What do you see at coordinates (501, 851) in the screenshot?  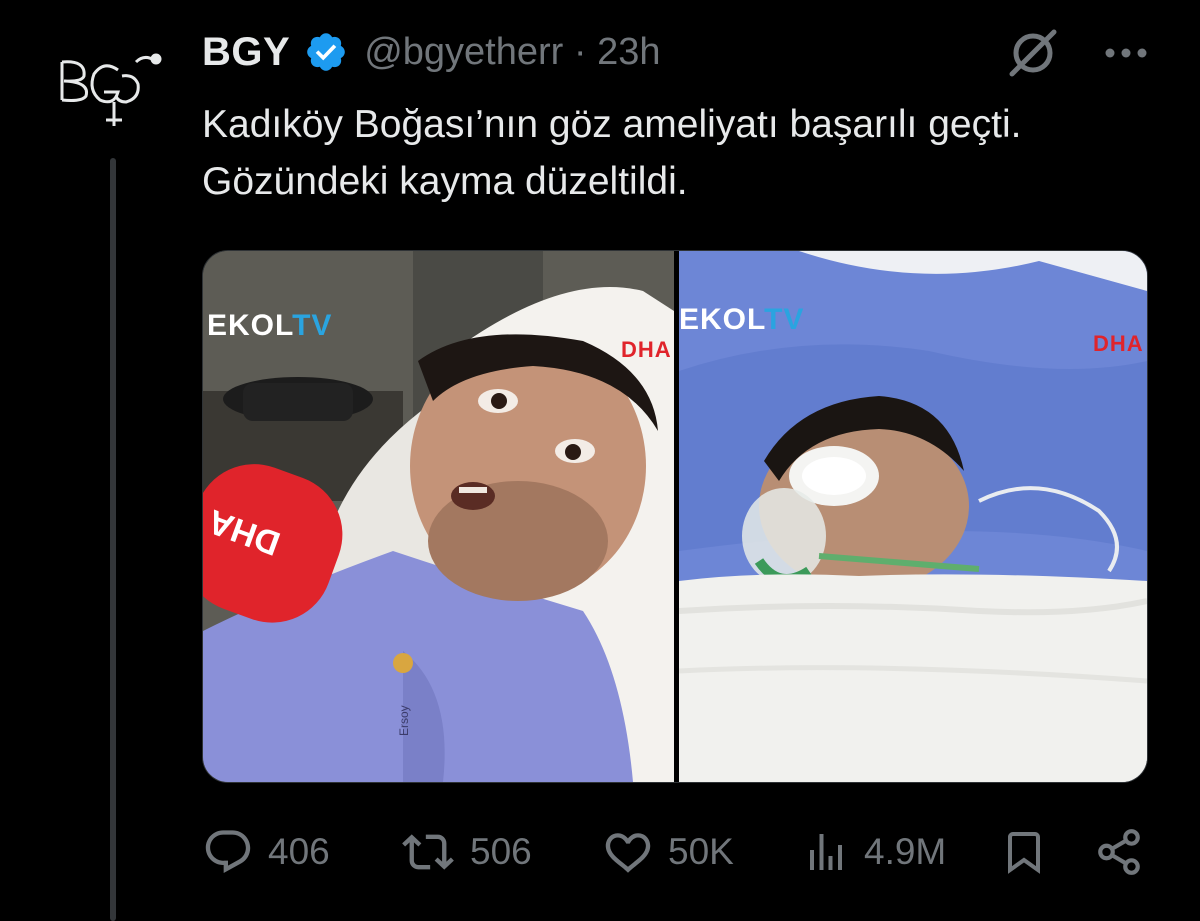 I see `repost-count: 506` at bounding box center [501, 851].